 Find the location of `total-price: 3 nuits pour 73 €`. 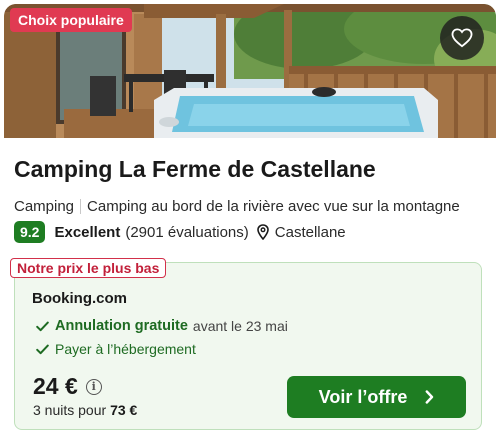

total-price: 3 nuits pour 73 € is located at coordinates (85, 410).